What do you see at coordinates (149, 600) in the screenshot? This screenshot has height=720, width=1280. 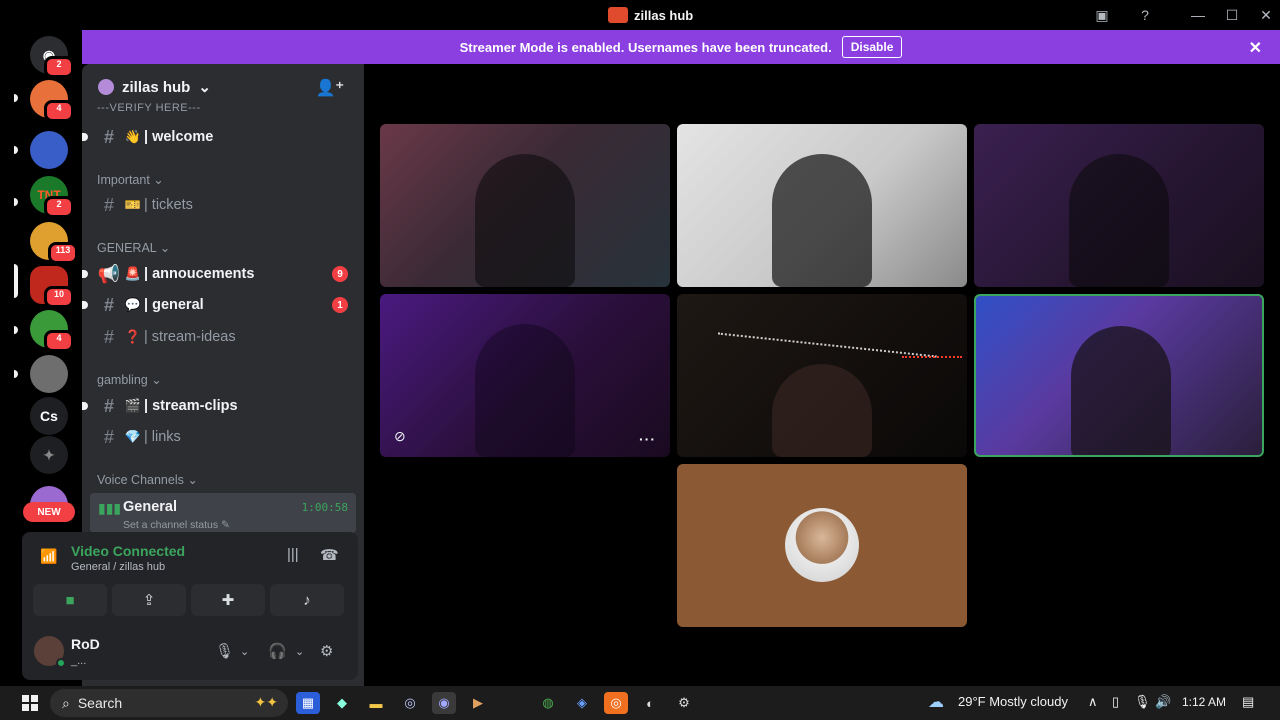 I see `screen-share-button: ⇪` at bounding box center [149, 600].